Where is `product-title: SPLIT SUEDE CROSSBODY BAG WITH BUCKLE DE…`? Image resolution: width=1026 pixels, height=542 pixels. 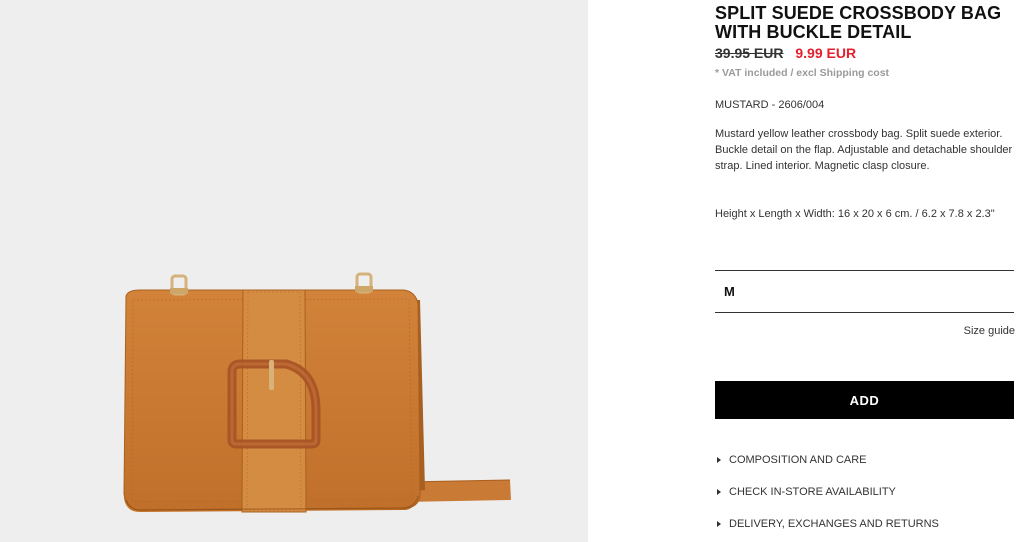
product-title: SPLIT SUEDE CROSSBODY BAG WITH BUCKLE DE… is located at coordinates (858, 22).